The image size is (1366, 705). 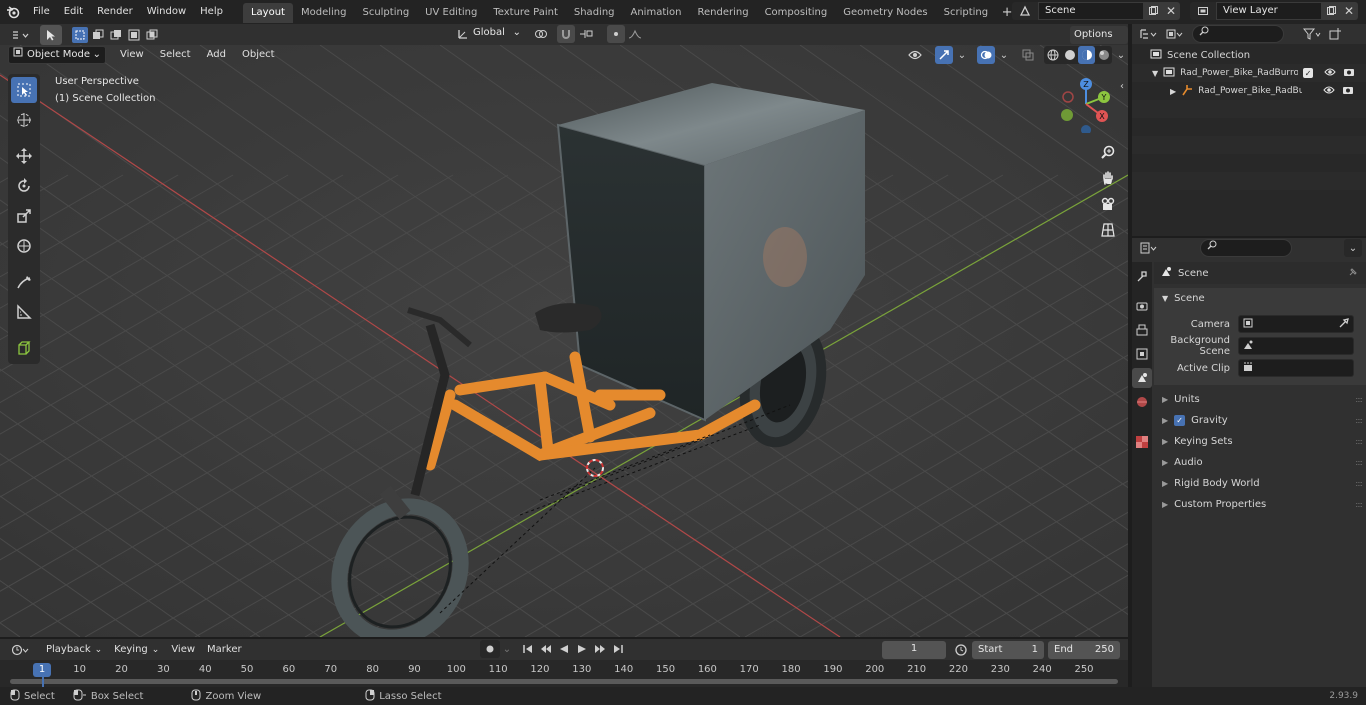 I want to click on timeline-scrollbar, so click(x=564, y=681).